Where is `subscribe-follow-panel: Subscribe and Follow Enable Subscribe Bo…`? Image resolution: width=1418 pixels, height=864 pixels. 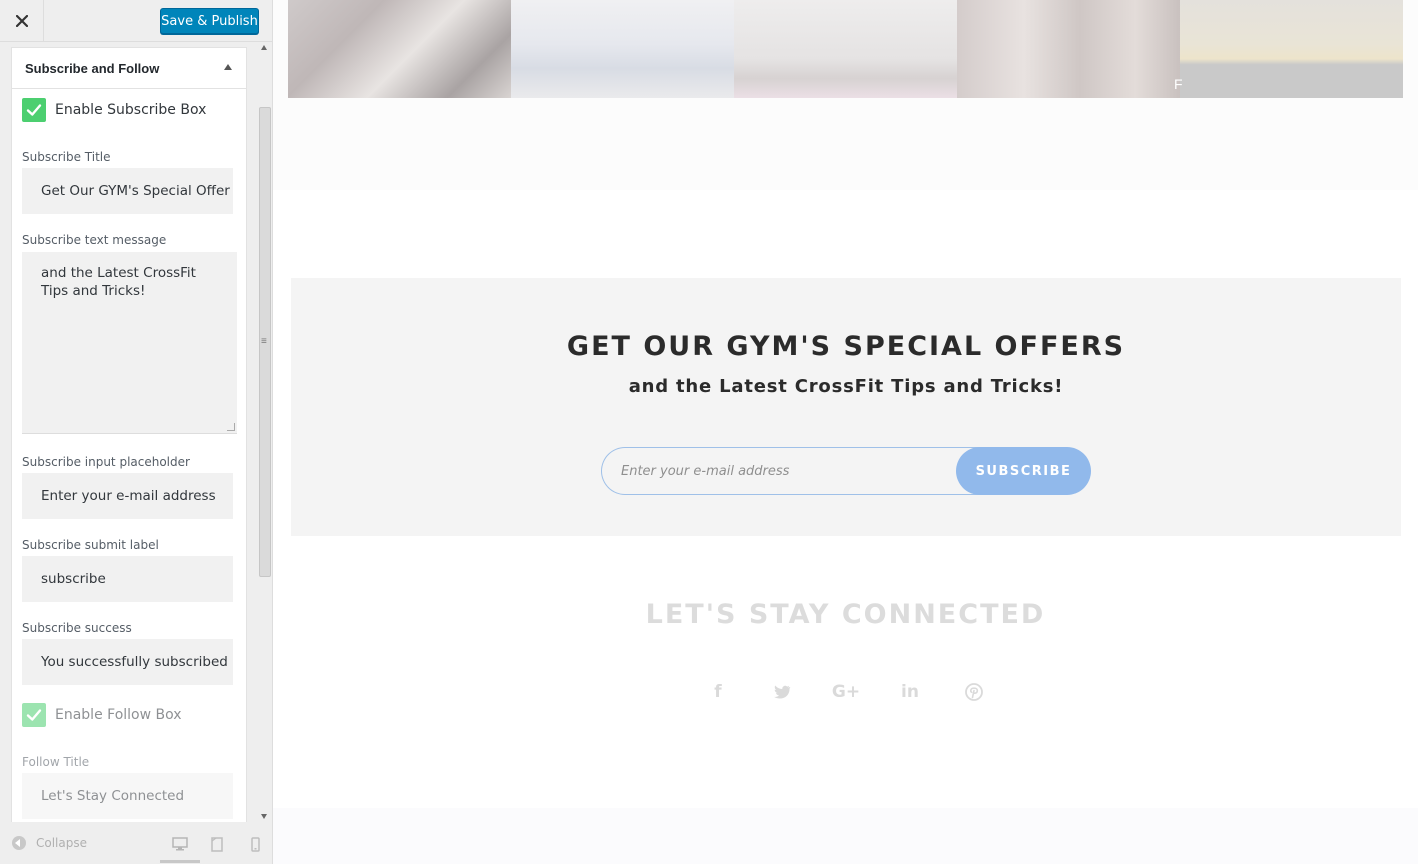 subscribe-follow-panel: Subscribe and Follow Enable Subscribe Bo… is located at coordinates (129, 434).